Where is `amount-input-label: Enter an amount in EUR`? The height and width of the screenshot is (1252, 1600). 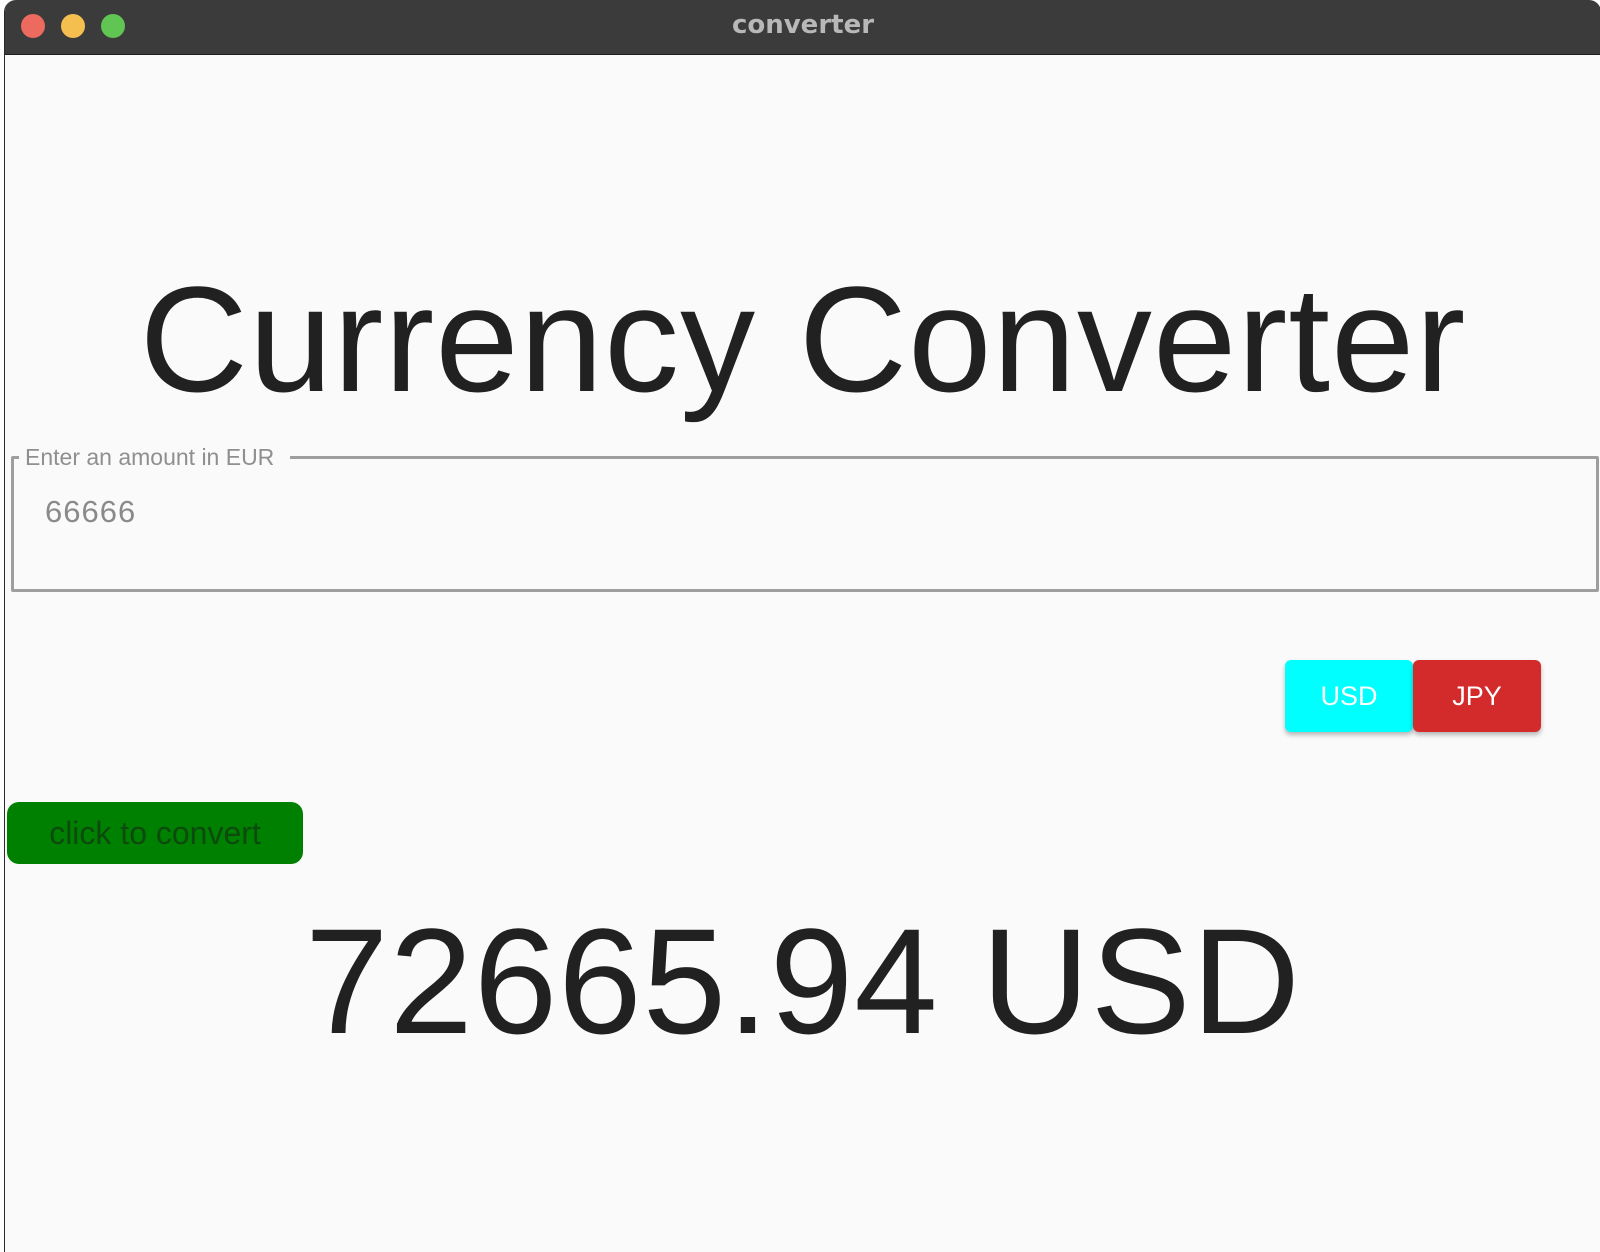 amount-input-label: Enter an amount in EUR is located at coordinates (155, 457).